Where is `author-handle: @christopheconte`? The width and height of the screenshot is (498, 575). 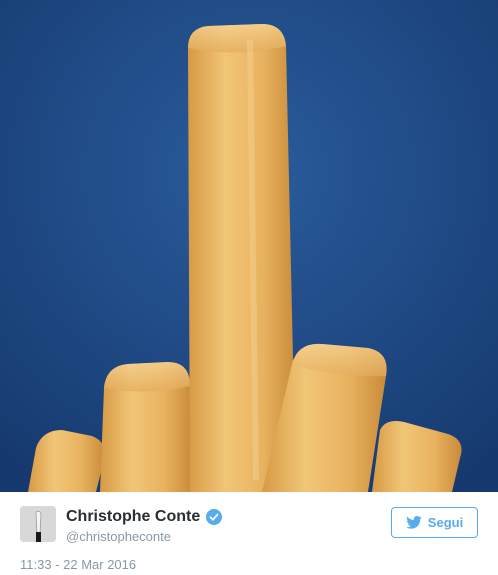 author-handle: @christopheconte is located at coordinates (118, 536).